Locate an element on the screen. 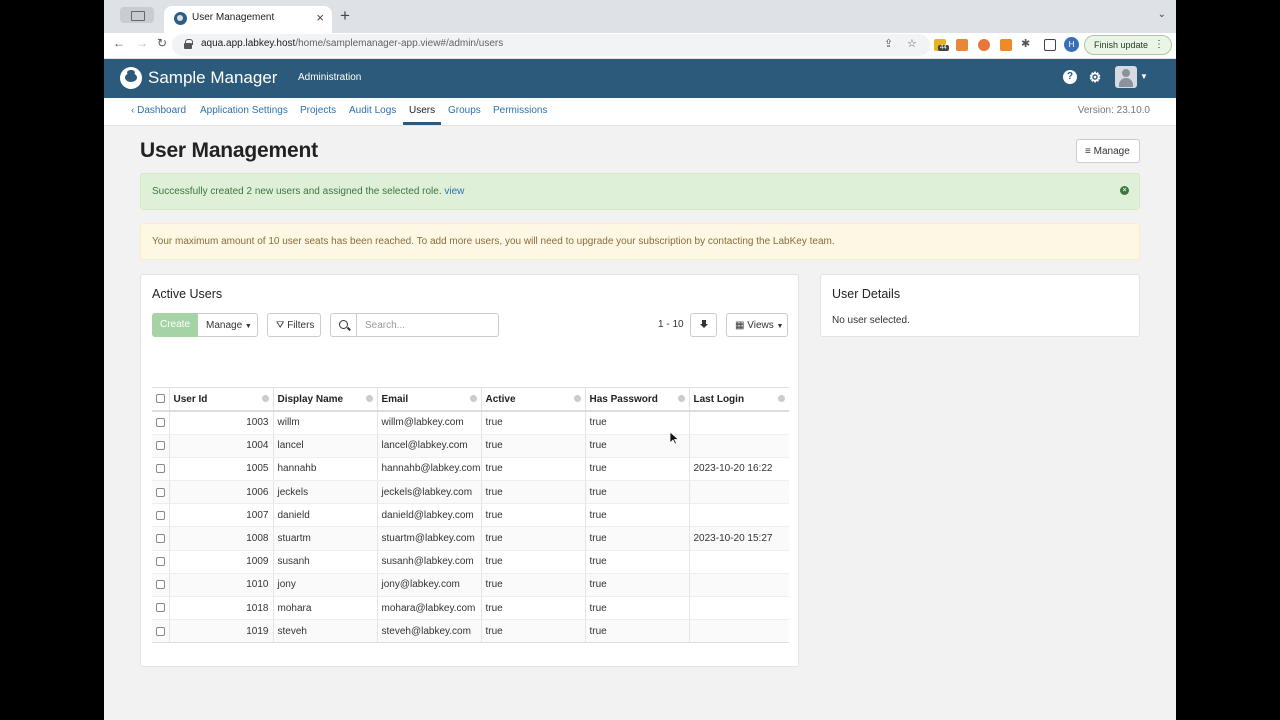 The width and height of the screenshot is (1280, 720). display-name-cell: steveh is located at coordinates (325, 630).